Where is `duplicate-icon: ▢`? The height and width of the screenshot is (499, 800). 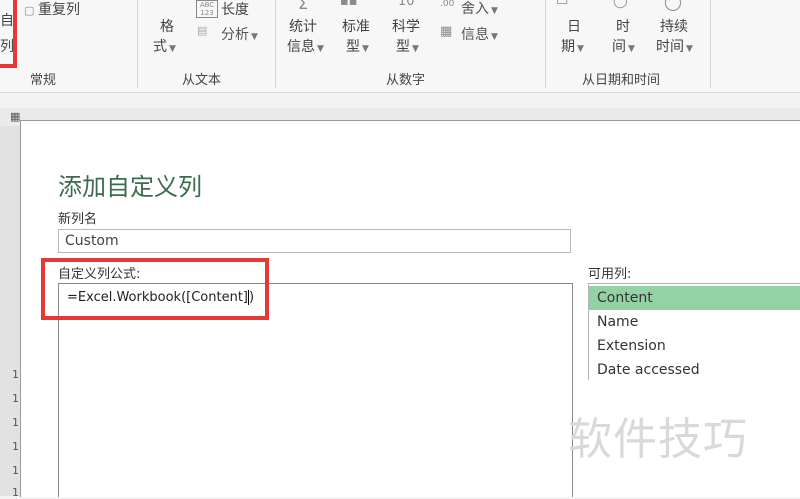
duplicate-icon: ▢ is located at coordinates (29, 10).